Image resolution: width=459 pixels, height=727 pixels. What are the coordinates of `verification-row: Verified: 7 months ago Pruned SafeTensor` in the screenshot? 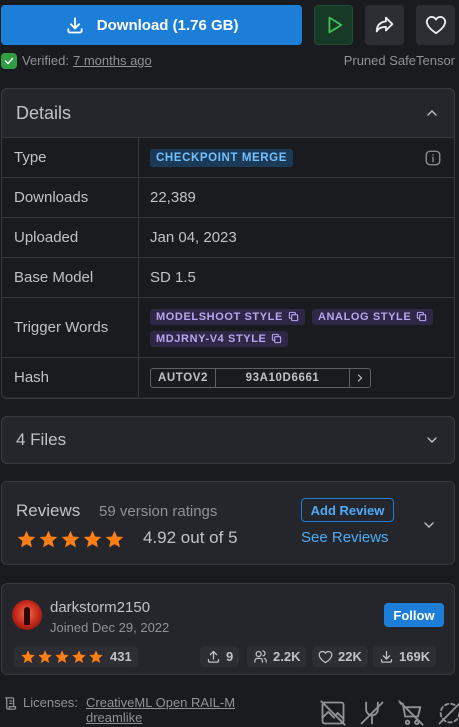 It's located at (228, 60).